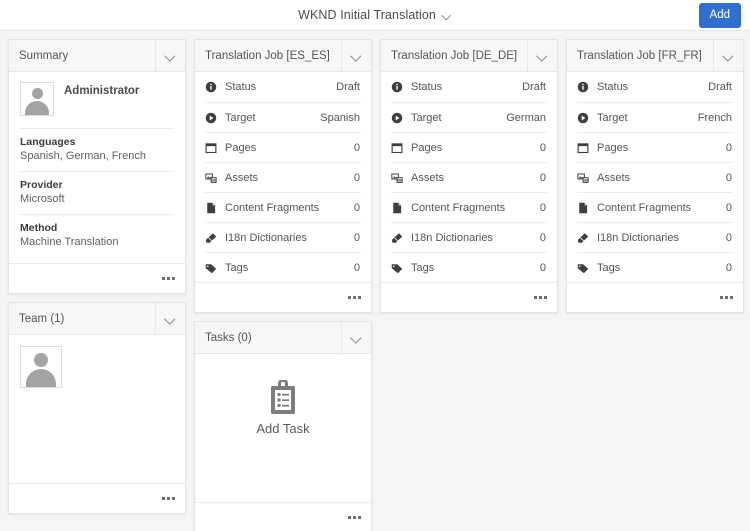 Image resolution: width=750 pixels, height=531 pixels. What do you see at coordinates (367, 15) in the screenshot?
I see `page-title: WKND Initial Translation` at bounding box center [367, 15].